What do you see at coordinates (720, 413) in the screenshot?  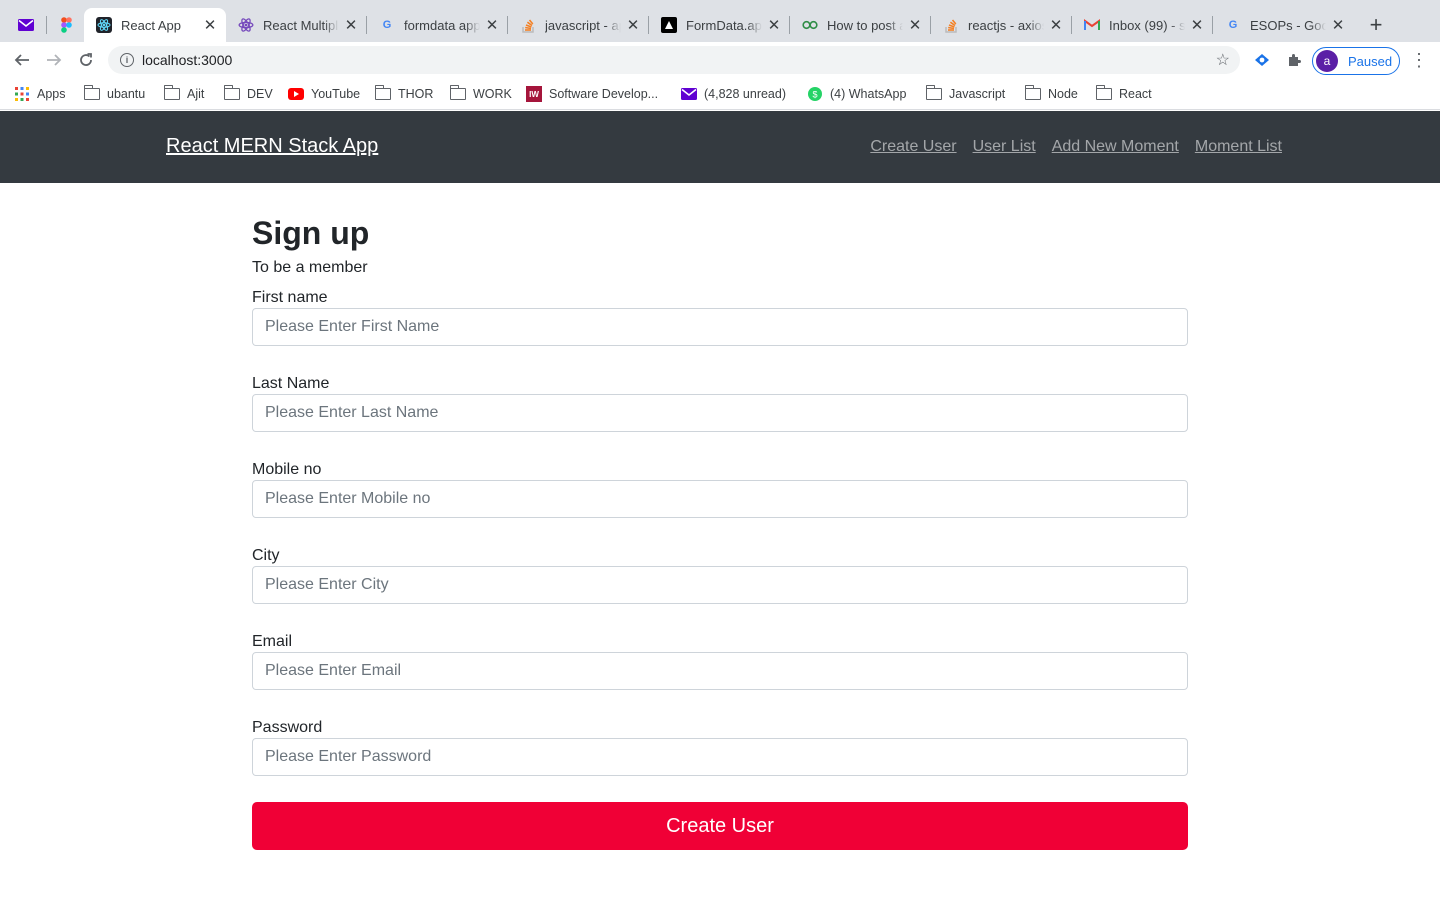 I see `last-name-field` at bounding box center [720, 413].